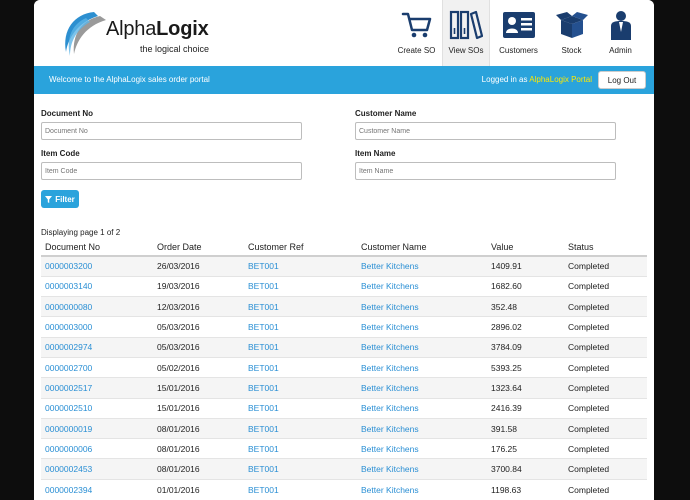 This screenshot has height=500, width=690. What do you see at coordinates (171, 171) in the screenshot?
I see `item-code-input` at bounding box center [171, 171].